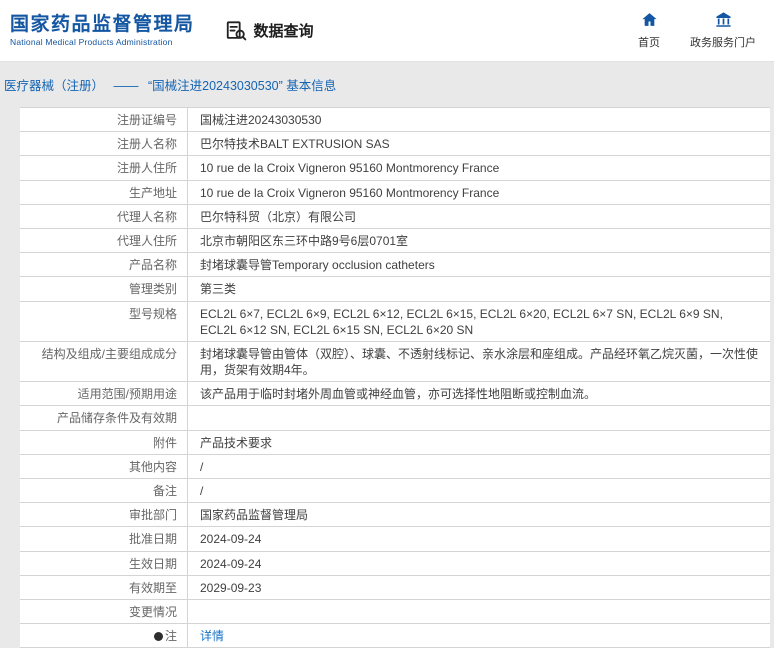 The width and height of the screenshot is (774, 648). I want to click on row-label: 产品储存条件及有效期, so click(104, 418).